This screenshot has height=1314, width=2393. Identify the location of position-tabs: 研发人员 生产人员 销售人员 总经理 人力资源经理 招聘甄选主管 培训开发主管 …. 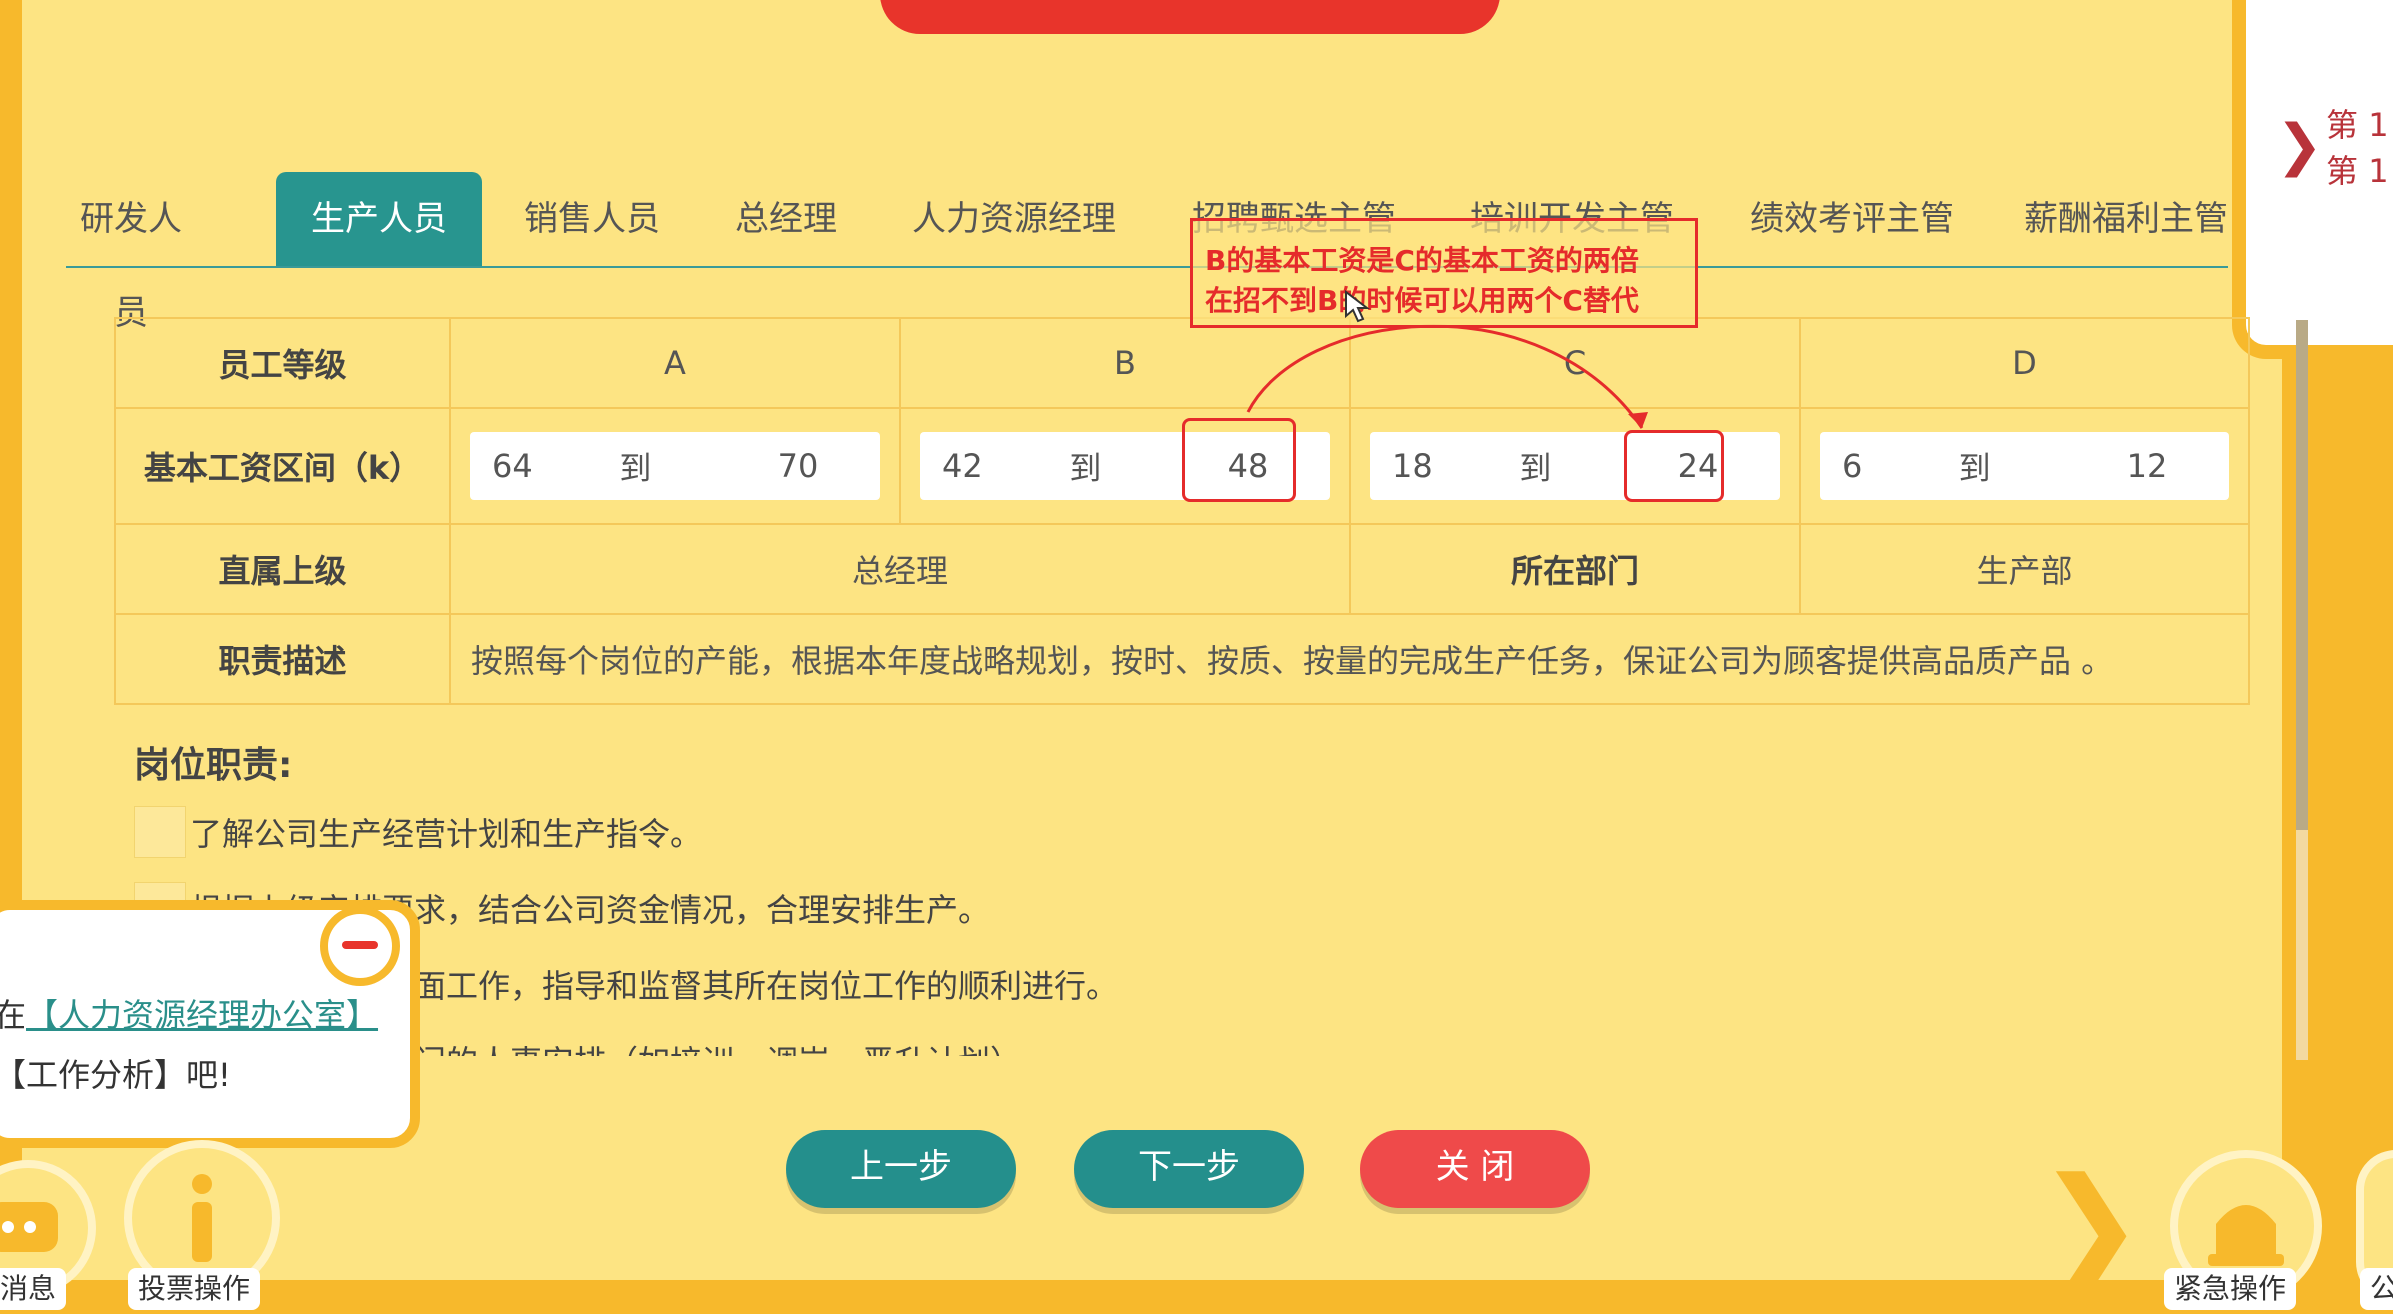
(1147, 252).